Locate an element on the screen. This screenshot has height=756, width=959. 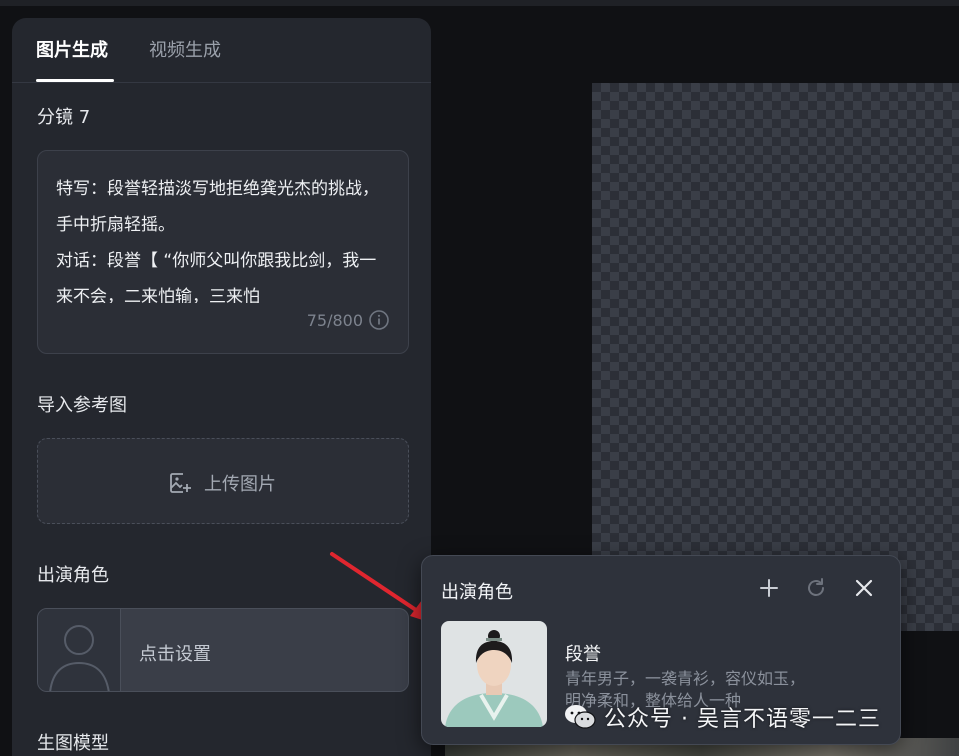
reference-title: 导入参考图 is located at coordinates (82, 405).